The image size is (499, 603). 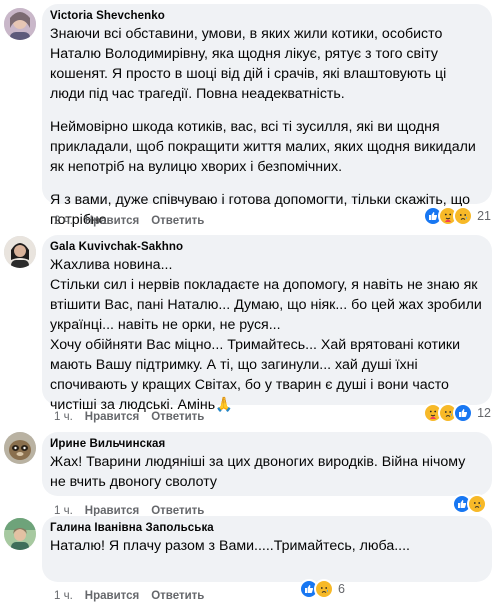 I want to click on comment-time: 2 ч., so click(x=63, y=221).